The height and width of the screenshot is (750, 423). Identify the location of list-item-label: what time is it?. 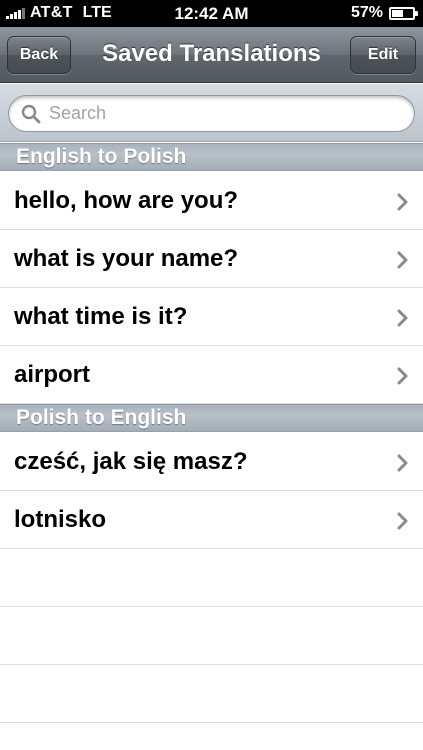
(101, 316).